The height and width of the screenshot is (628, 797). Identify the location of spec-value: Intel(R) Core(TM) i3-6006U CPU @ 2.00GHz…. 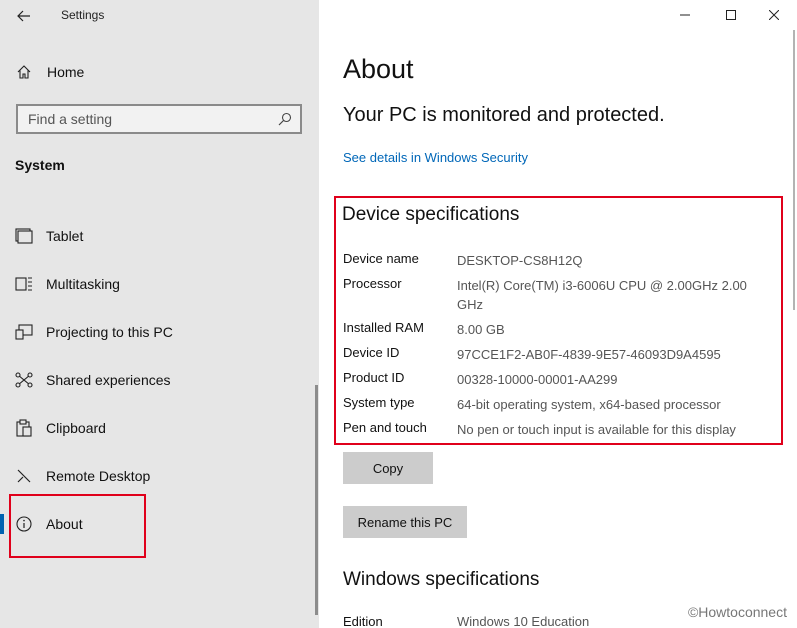
(602, 295).